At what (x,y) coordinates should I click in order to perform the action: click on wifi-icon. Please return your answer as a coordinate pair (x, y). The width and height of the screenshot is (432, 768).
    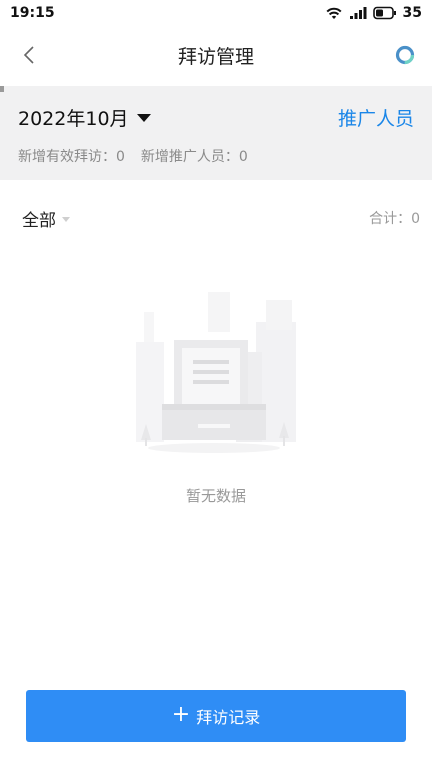
    Looking at the image, I should click on (333, 13).